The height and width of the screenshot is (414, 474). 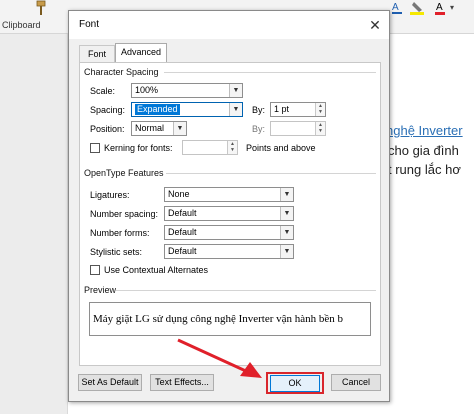 I want to click on set-as-default-button: Set As Default, so click(x=110, y=382).